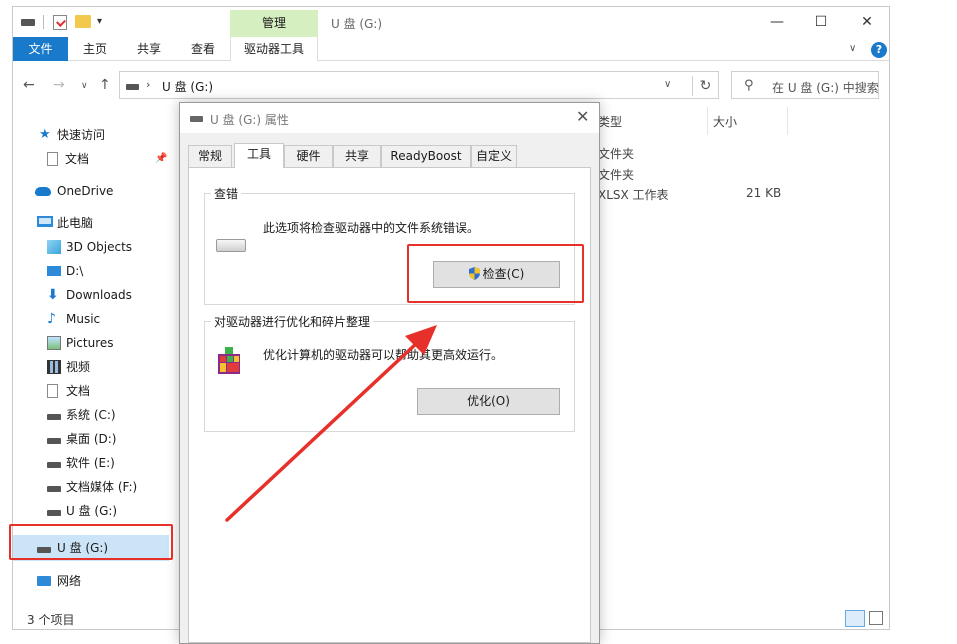 The width and height of the screenshot is (957, 644). What do you see at coordinates (98, 487) in the screenshot?
I see `sidebar-item-drive-f: 文档媒体 (F:)` at bounding box center [98, 487].